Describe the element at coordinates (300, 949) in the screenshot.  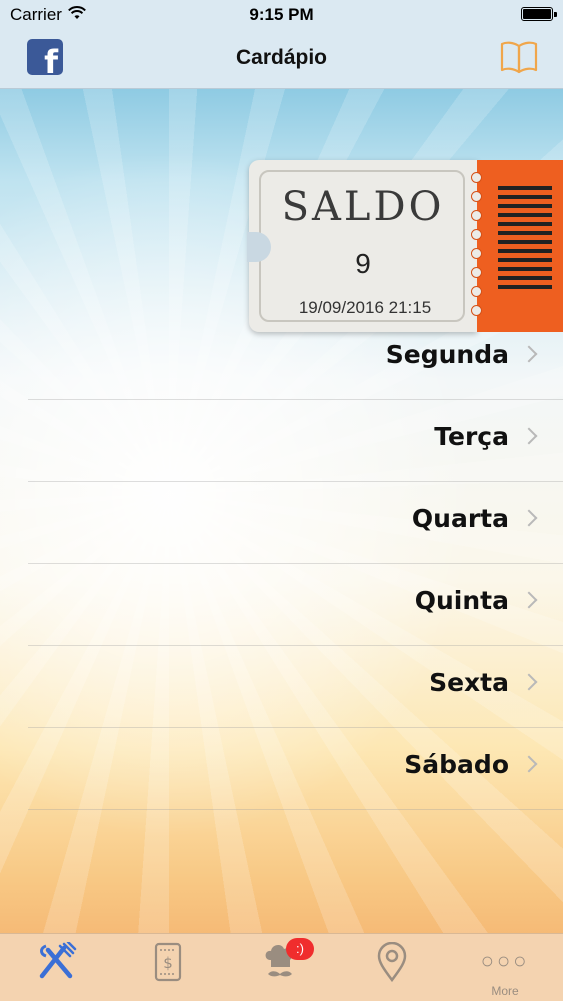
I see `notification-badge: :)` at that location.